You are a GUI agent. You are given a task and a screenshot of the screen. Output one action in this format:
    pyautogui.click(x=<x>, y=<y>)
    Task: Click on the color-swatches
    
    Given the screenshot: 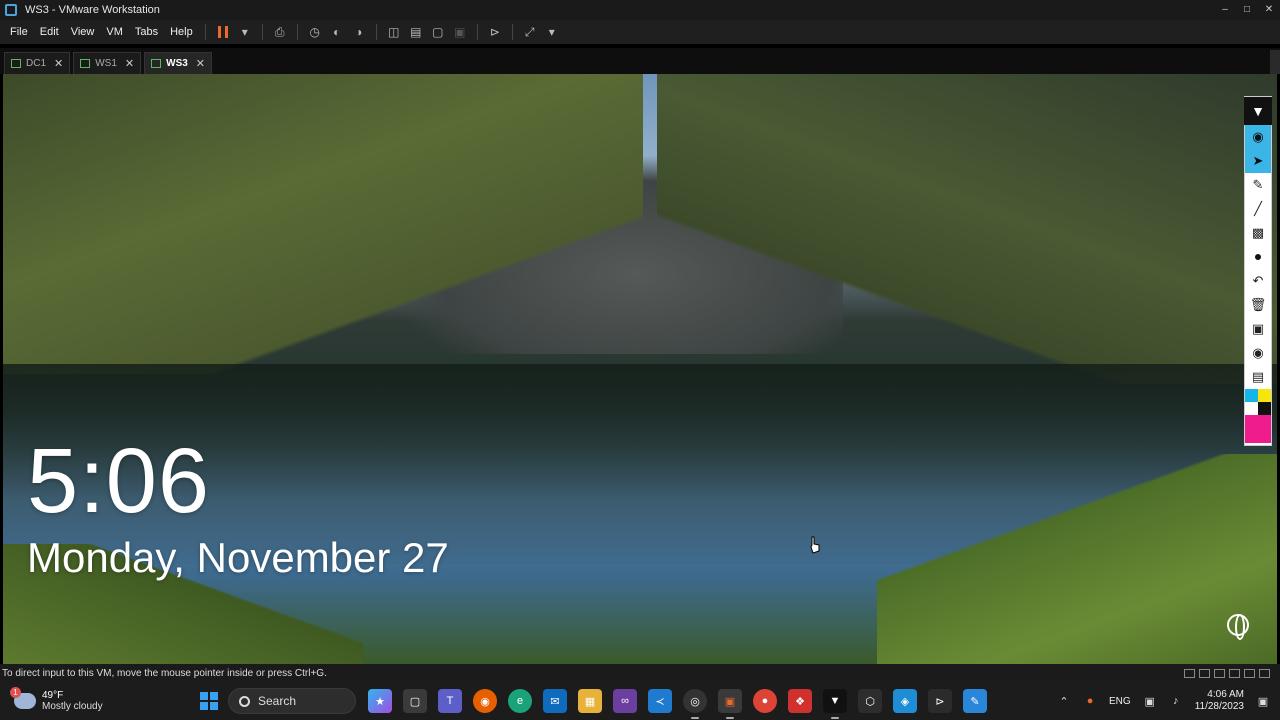 What is the action you would take?
    pyautogui.click(x=1258, y=402)
    